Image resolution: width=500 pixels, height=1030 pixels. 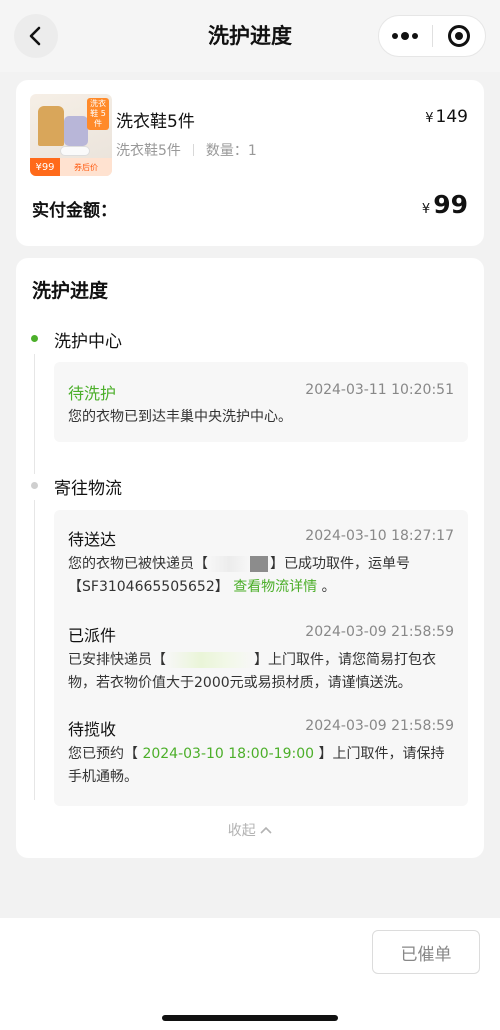 What do you see at coordinates (117, 660) in the screenshot?
I see `desc-text: 已安排快递员【` at bounding box center [117, 660].